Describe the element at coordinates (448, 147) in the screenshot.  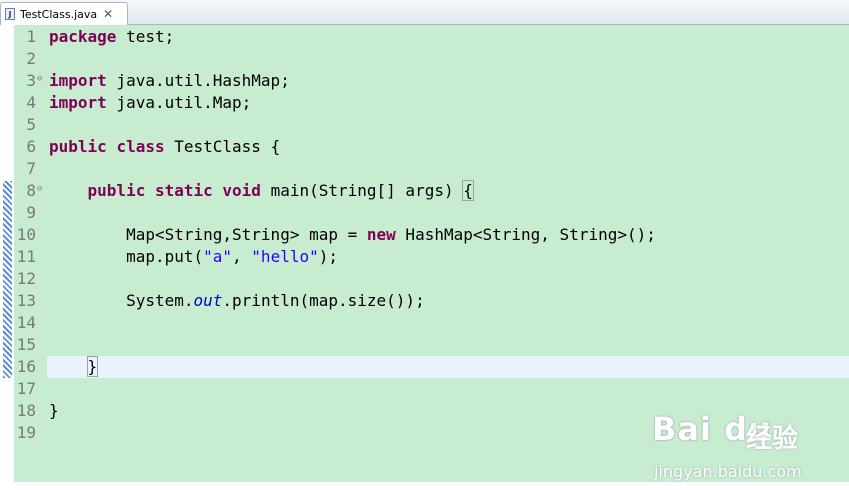
I see `code-text: public class TestClass {` at that location.